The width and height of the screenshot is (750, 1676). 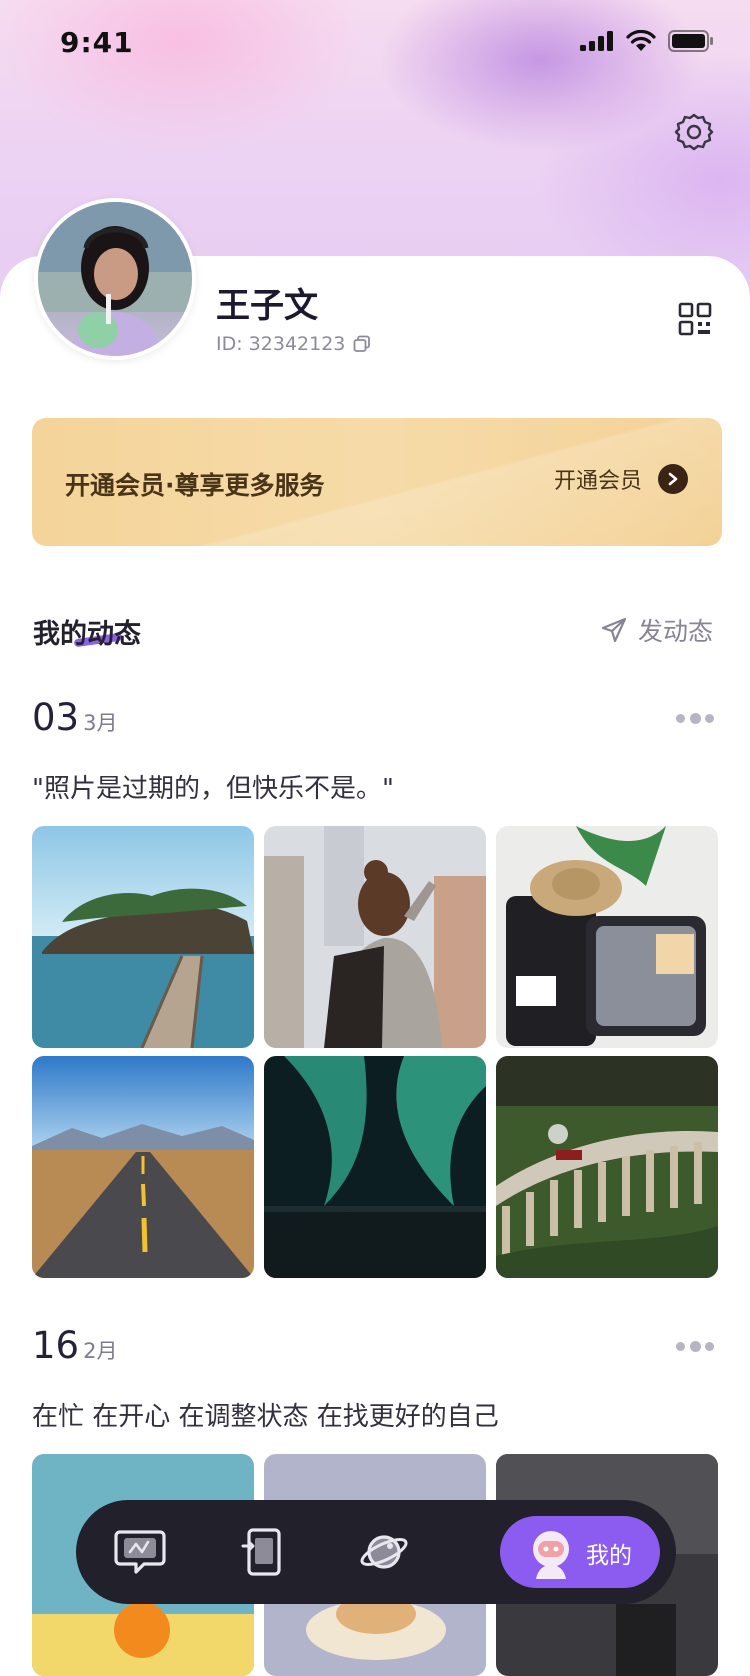 I want to click on photo-viaduct-train, so click(x=607, y=1167).